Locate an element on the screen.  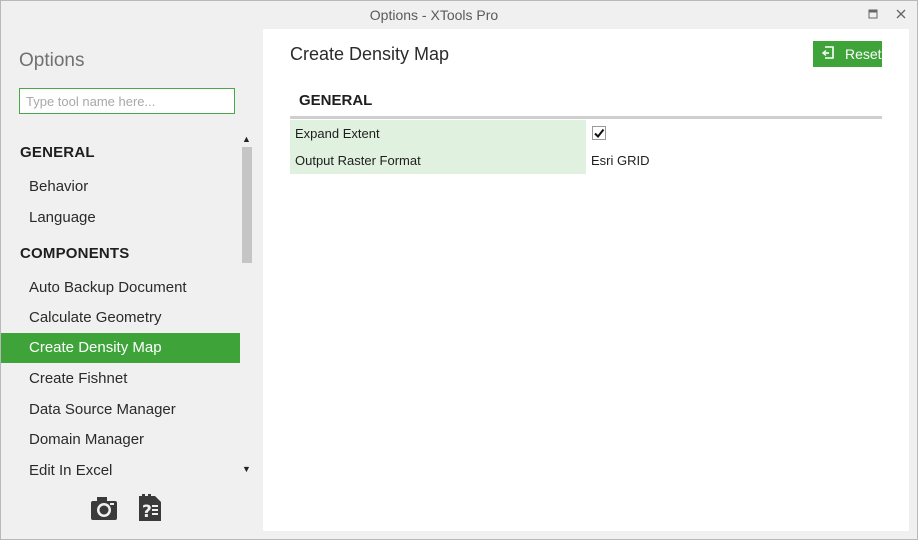
output-raster-format-value: Esri GRID is located at coordinates (620, 160).